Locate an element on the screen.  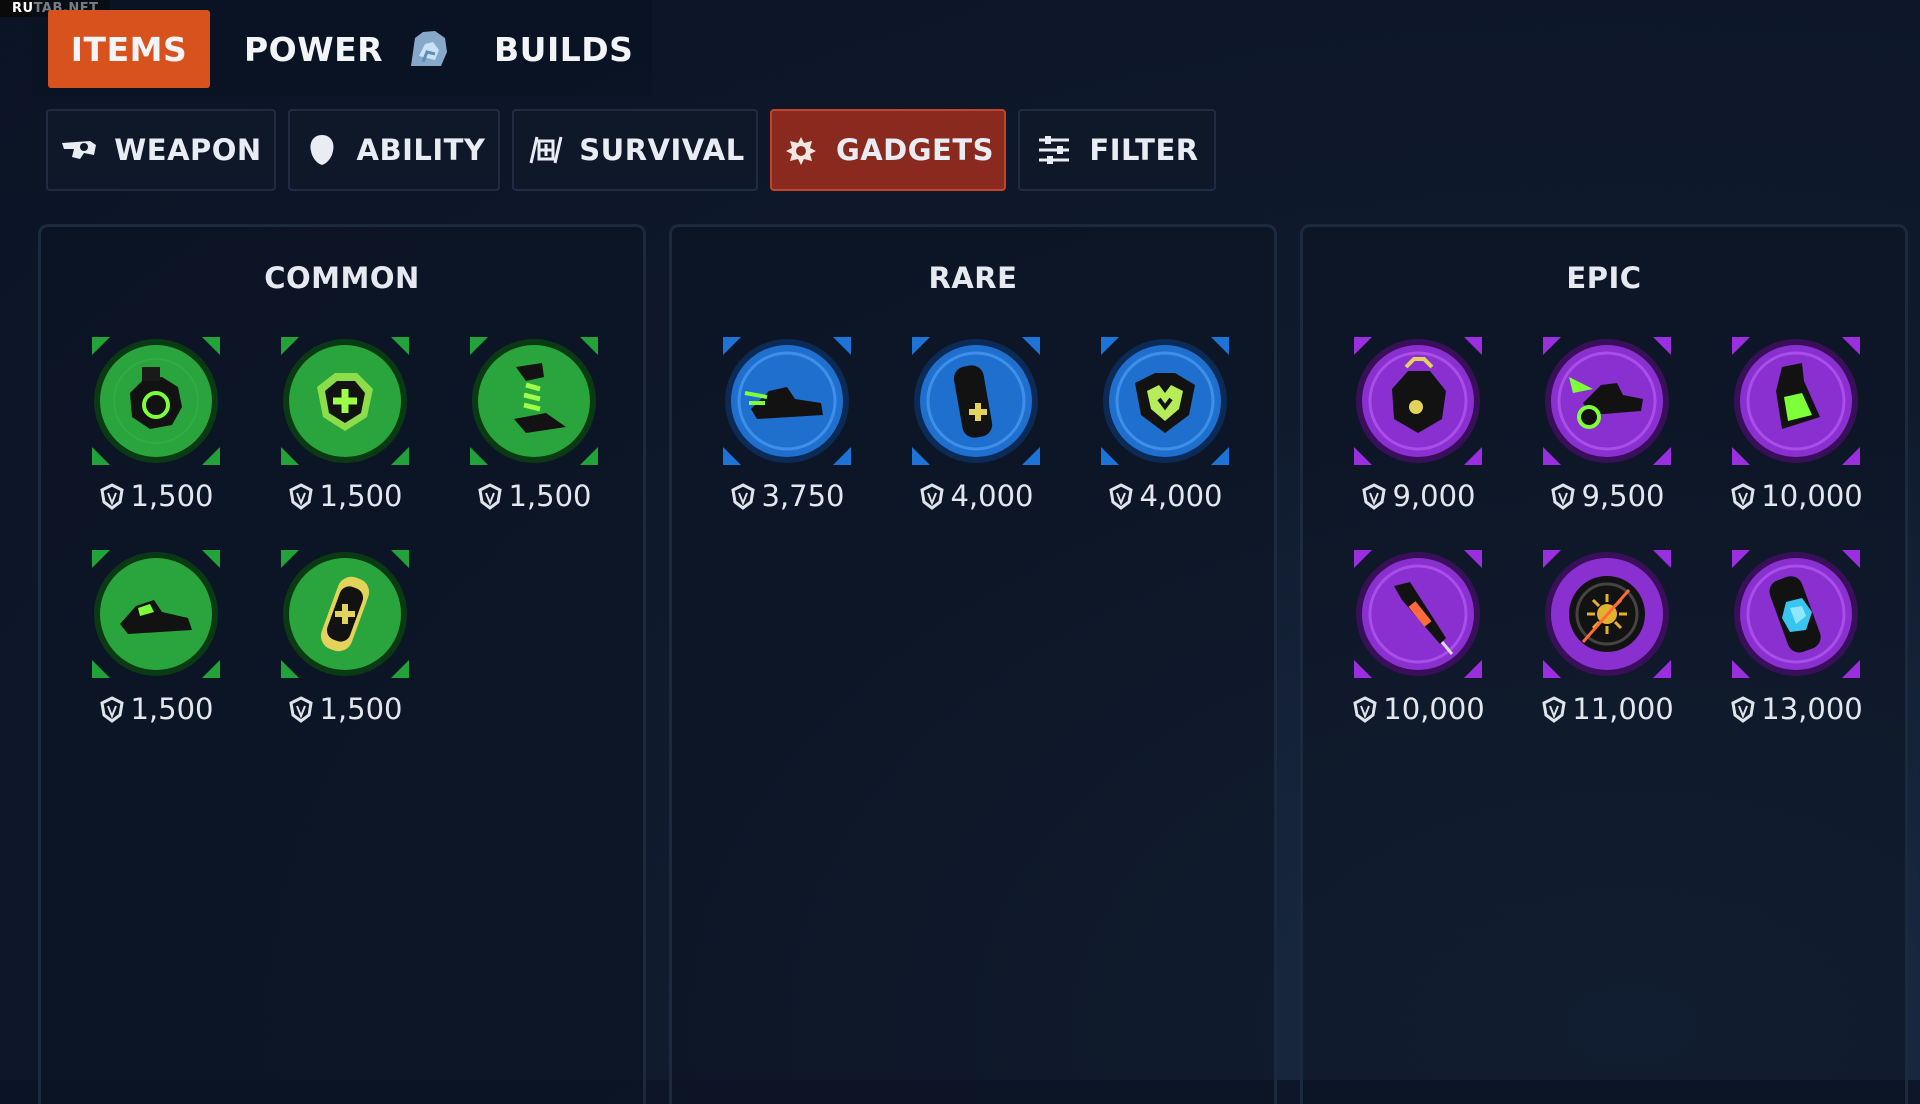
price: 11,000 is located at coordinates (1607, 709).